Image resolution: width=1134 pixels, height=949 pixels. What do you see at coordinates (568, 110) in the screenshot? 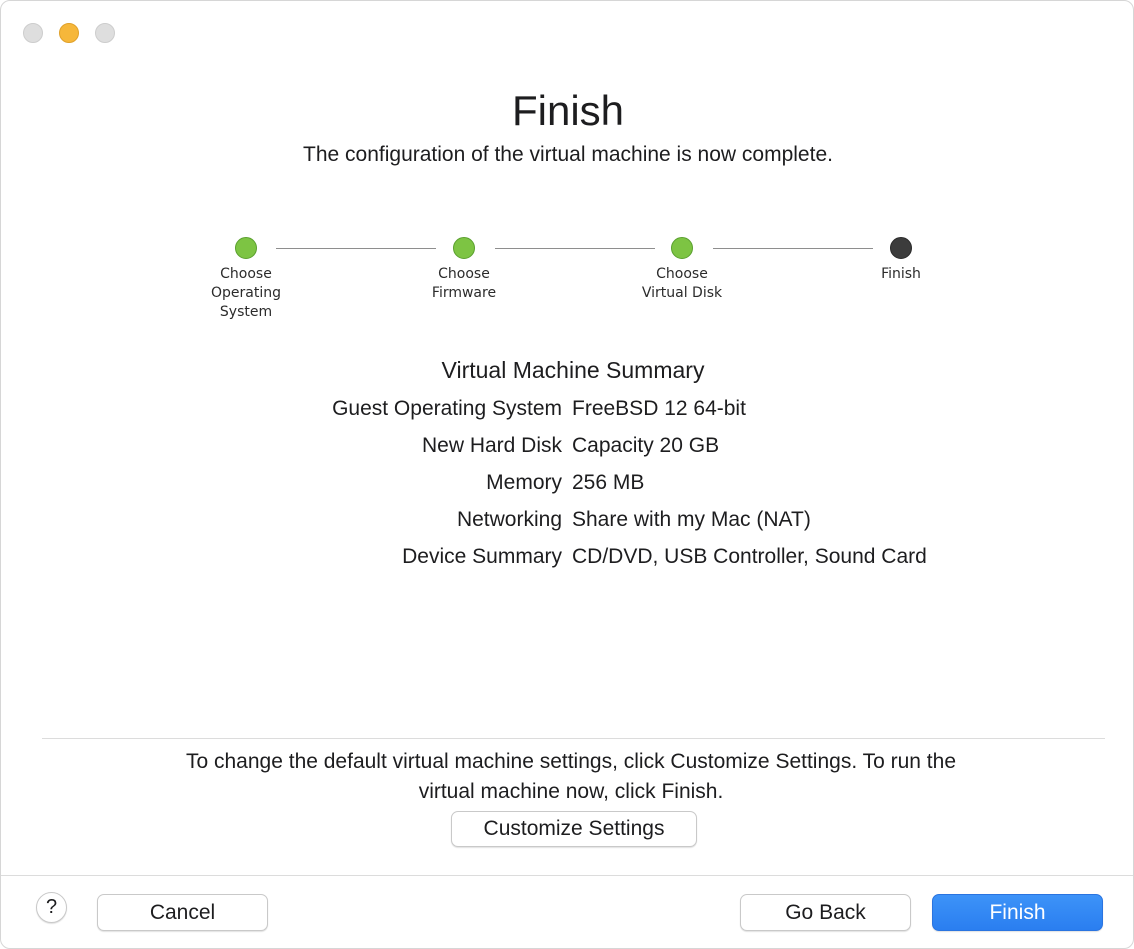
I see `page-title: Finish` at bounding box center [568, 110].